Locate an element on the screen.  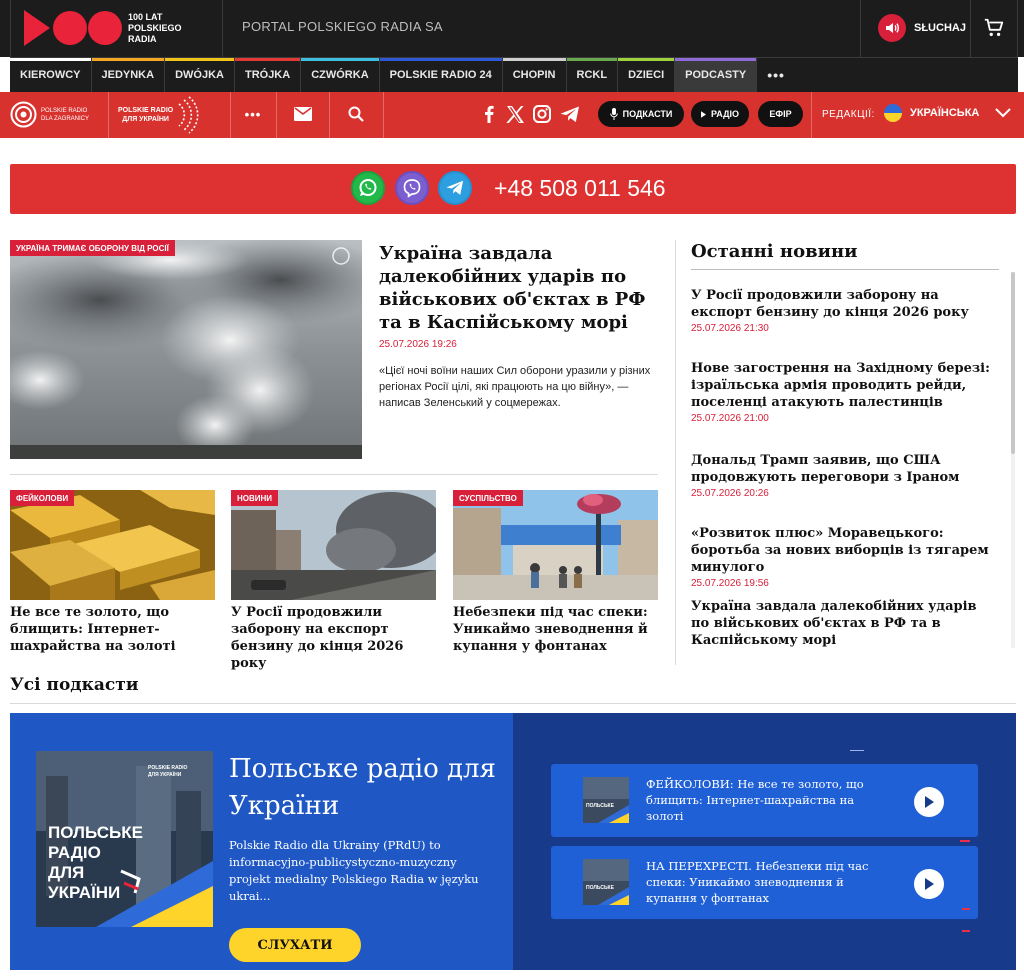
pru-logo-text: POLSKIE RADIO ДЛЯ УКРАЇНИ is located at coordinates (146, 115).